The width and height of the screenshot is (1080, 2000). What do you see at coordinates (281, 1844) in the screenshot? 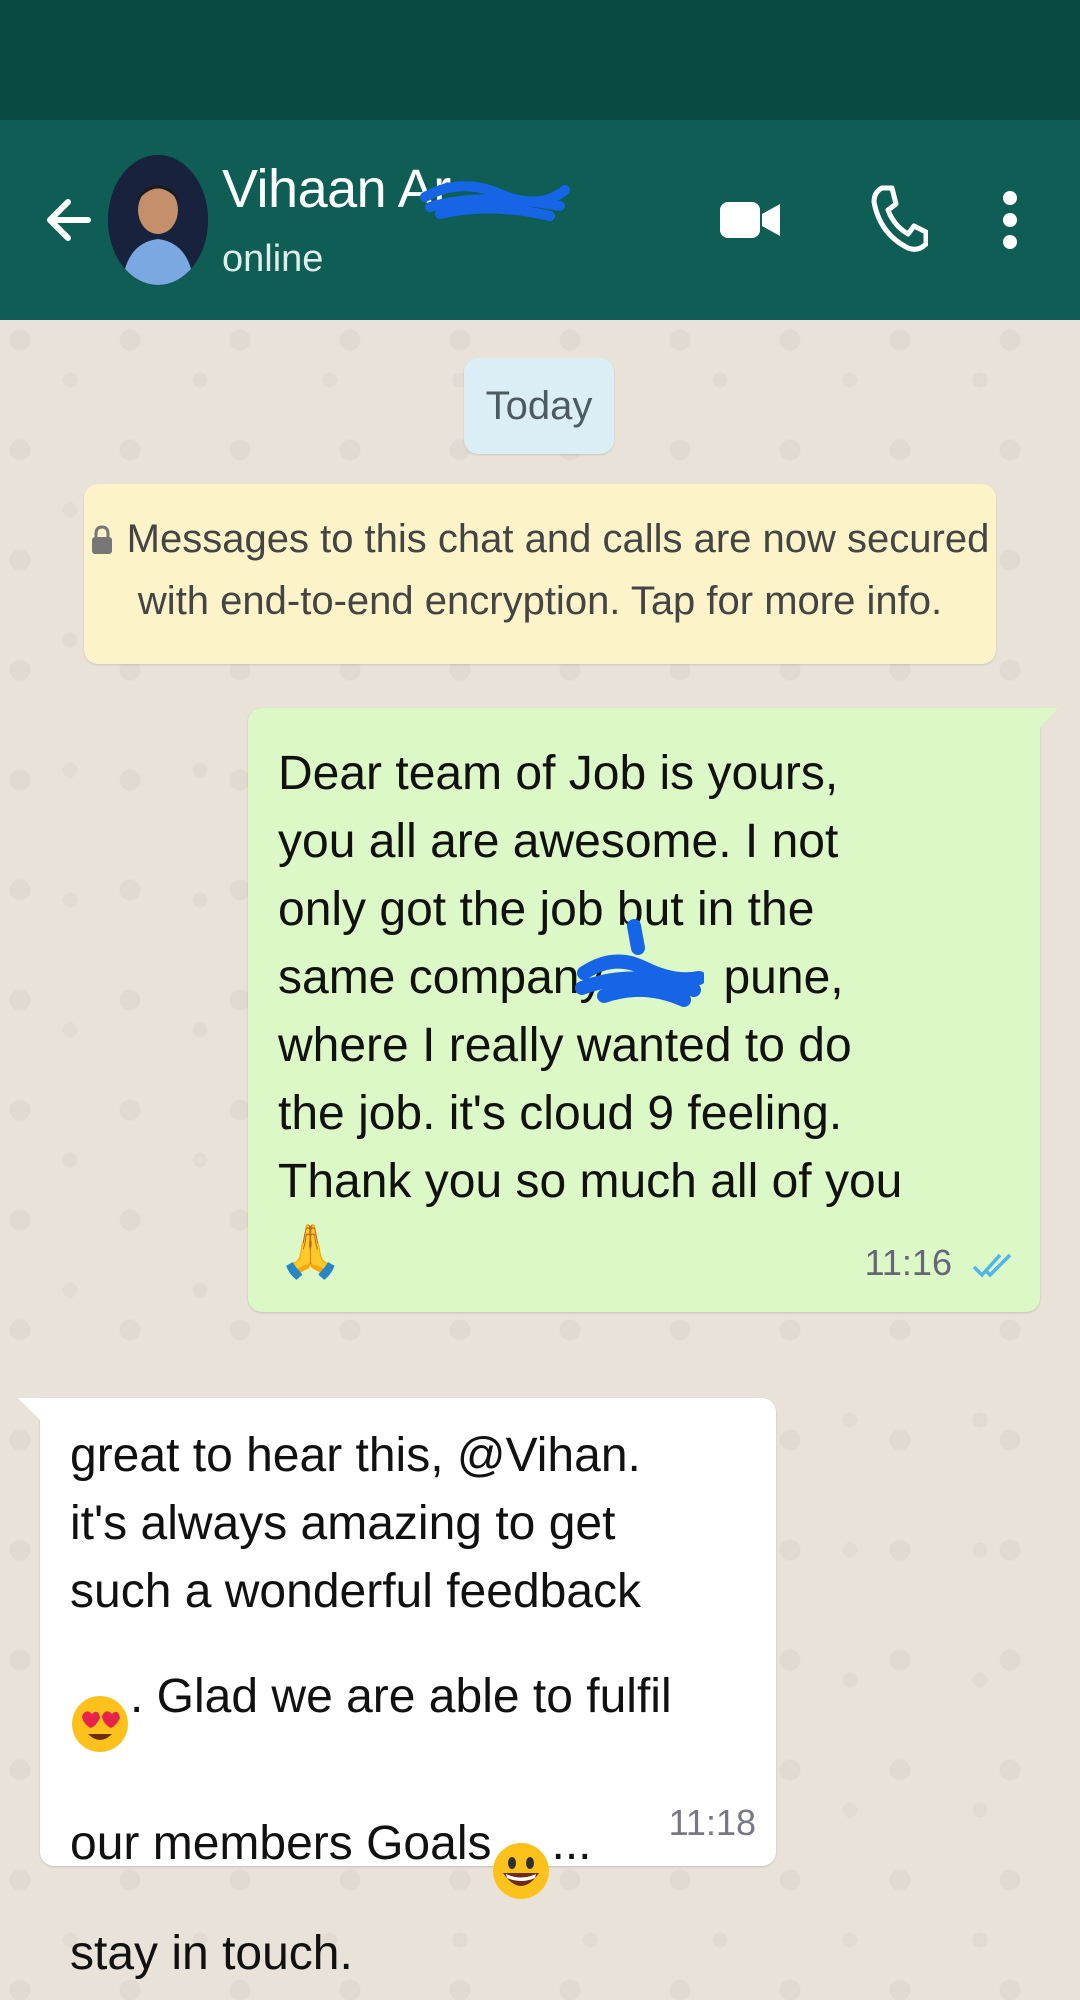
I see `message-text-part: our members Goals` at bounding box center [281, 1844].